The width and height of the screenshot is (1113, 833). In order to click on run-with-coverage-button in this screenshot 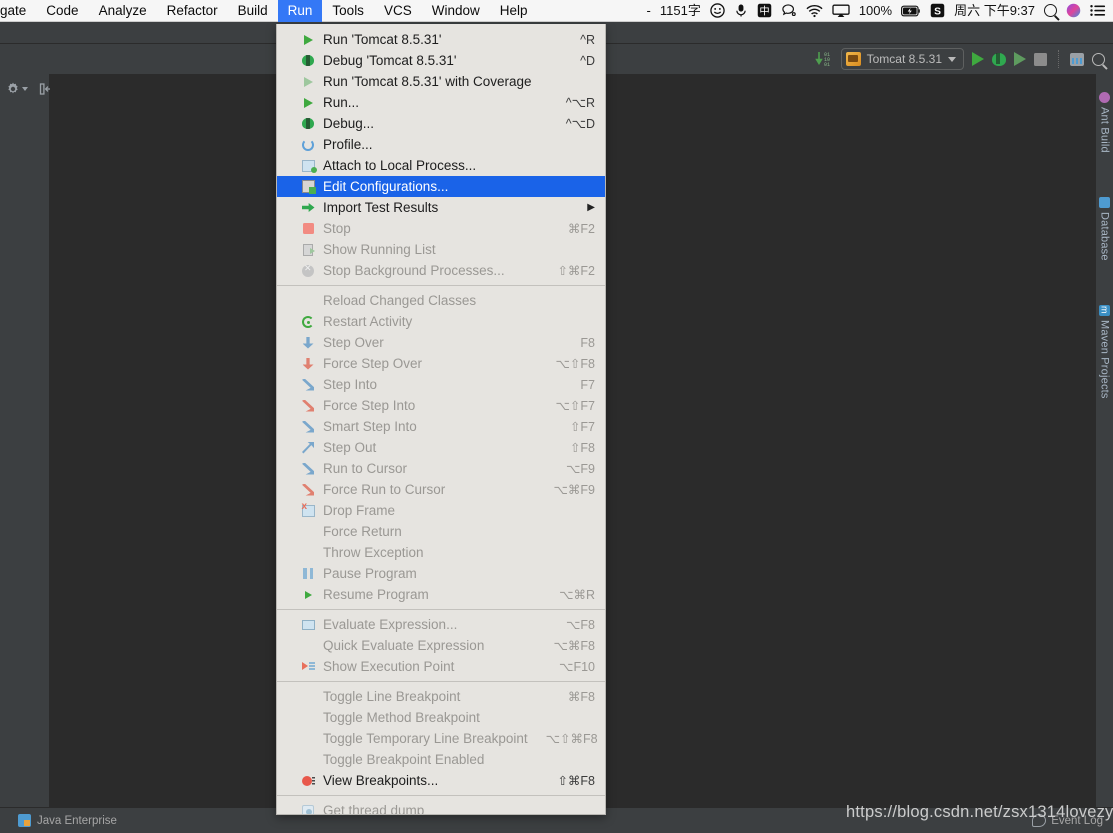, I will do `click(1020, 59)`.